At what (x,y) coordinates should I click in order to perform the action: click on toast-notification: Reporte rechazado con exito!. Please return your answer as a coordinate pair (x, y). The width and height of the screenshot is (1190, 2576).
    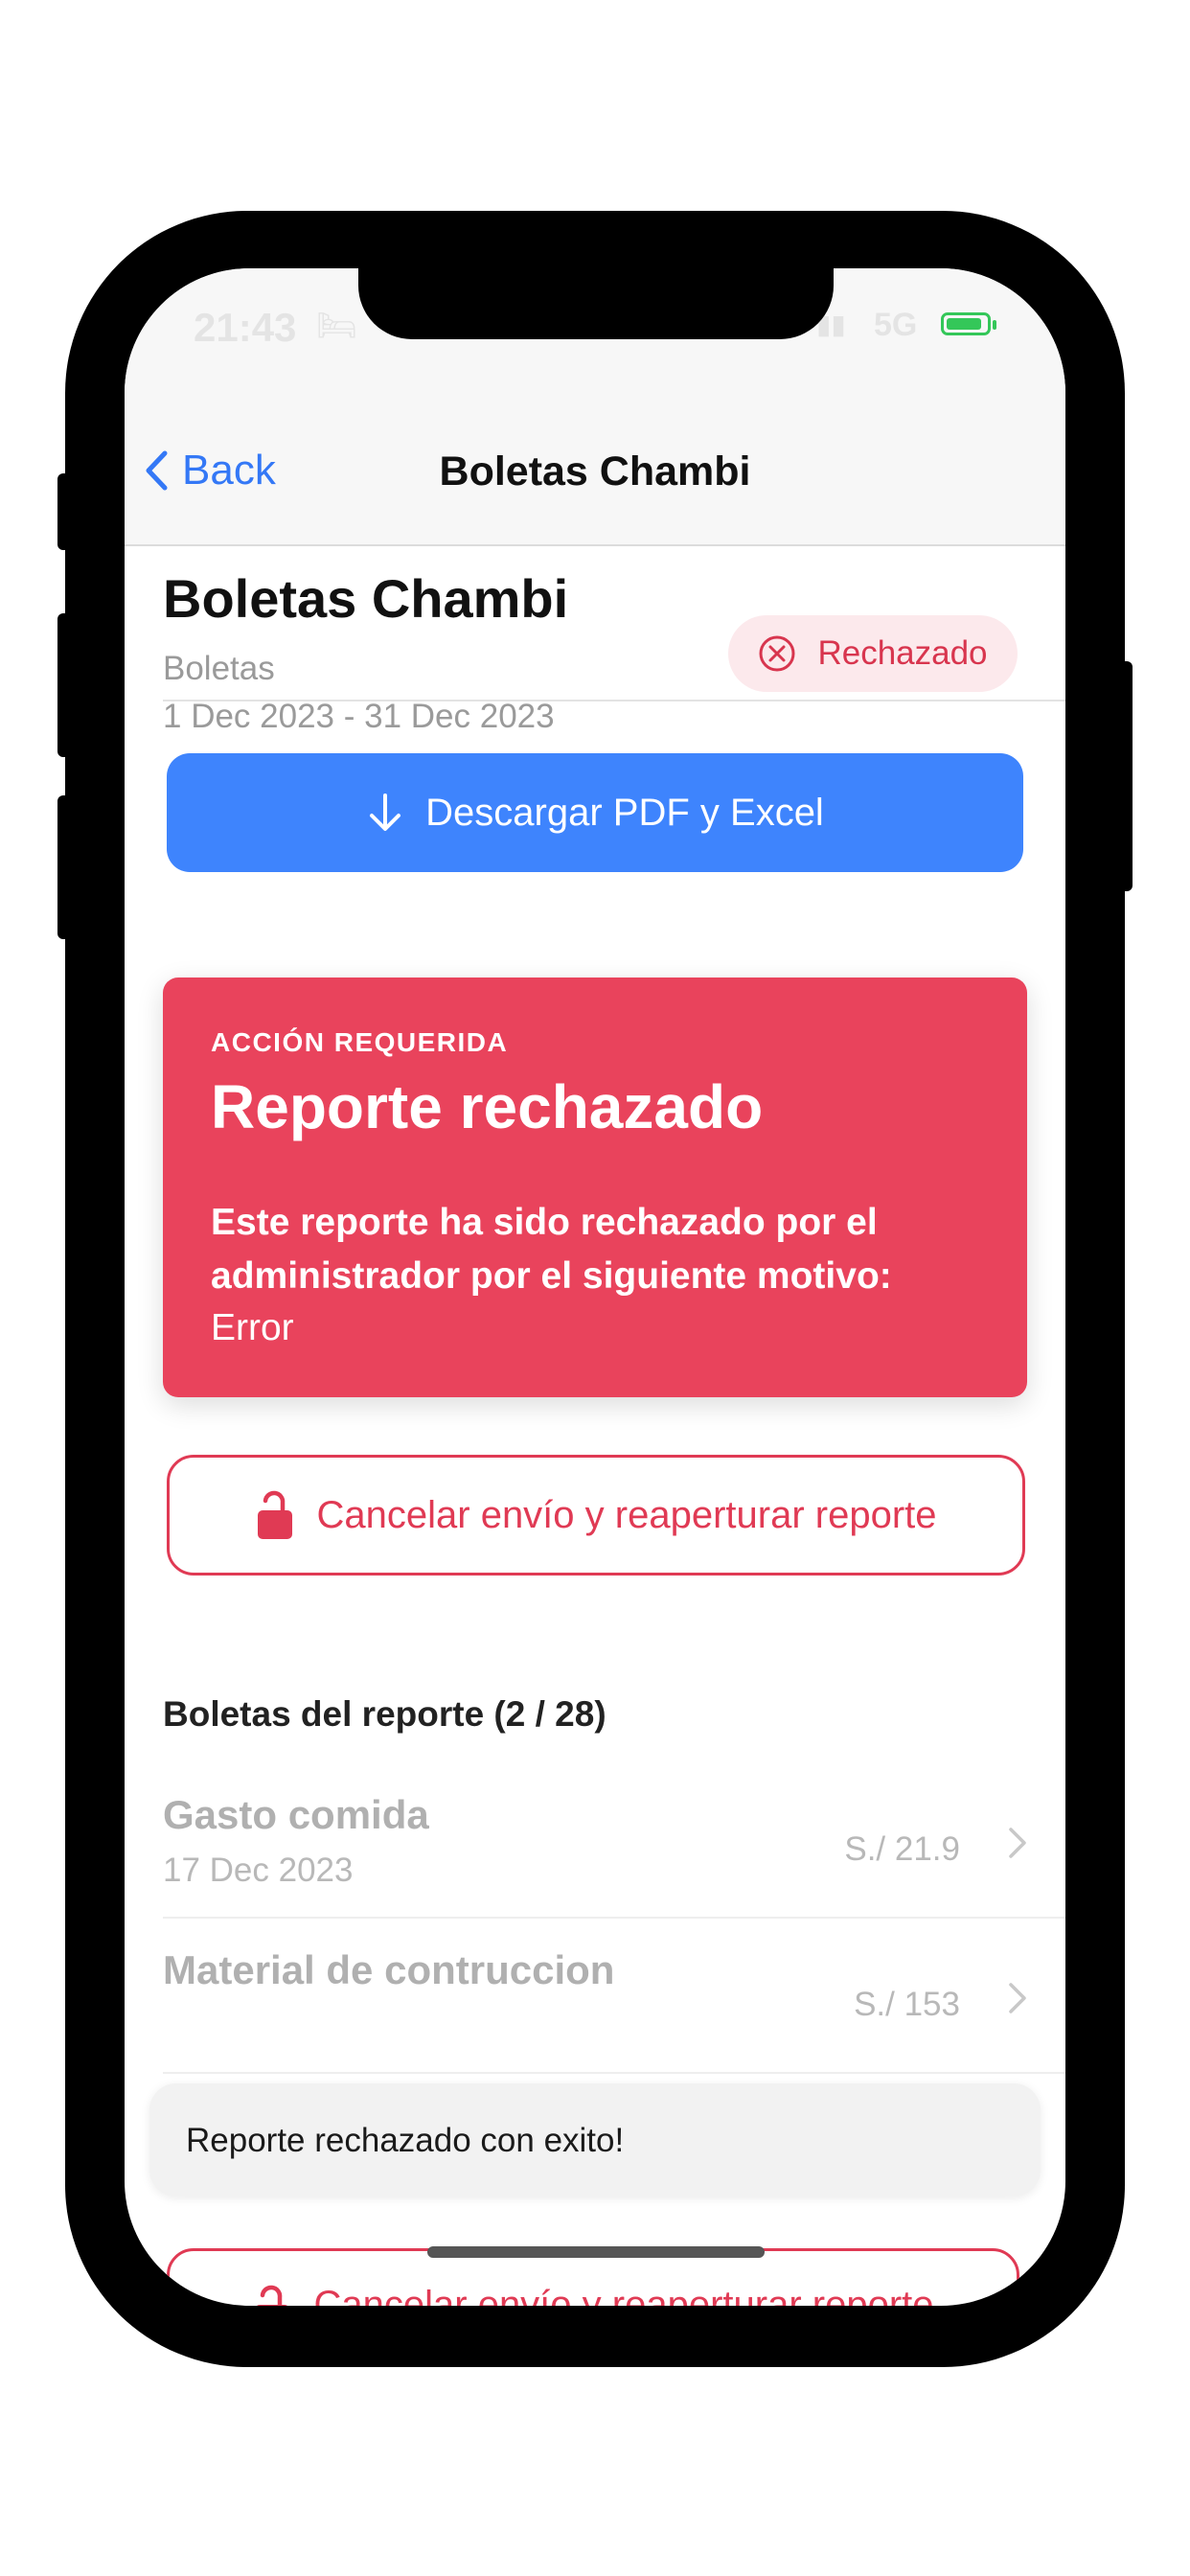
    Looking at the image, I should click on (595, 2139).